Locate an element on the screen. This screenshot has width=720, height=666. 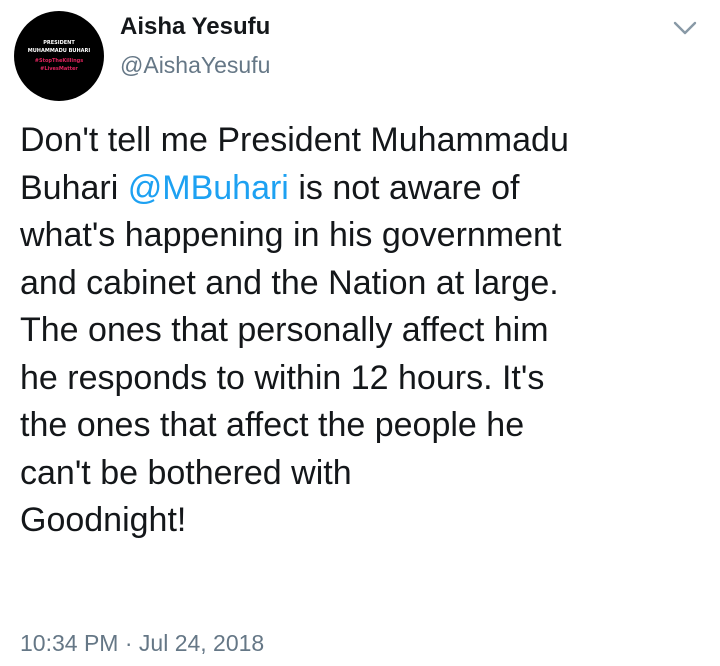
avatar-text-line: MUHAMMADU BUHARI is located at coordinates (59, 51).